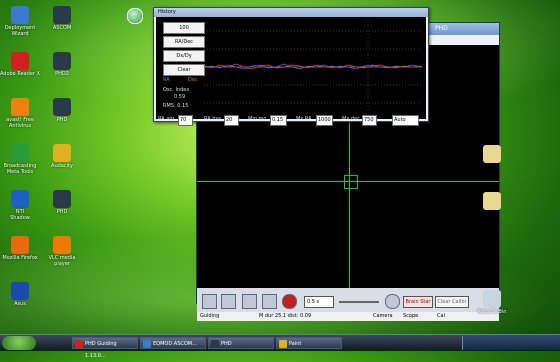 Image resolution: width=560 pixels, height=362 pixels. I want to click on dicon-firefox: Mozilla Firefox, so click(21, 248).